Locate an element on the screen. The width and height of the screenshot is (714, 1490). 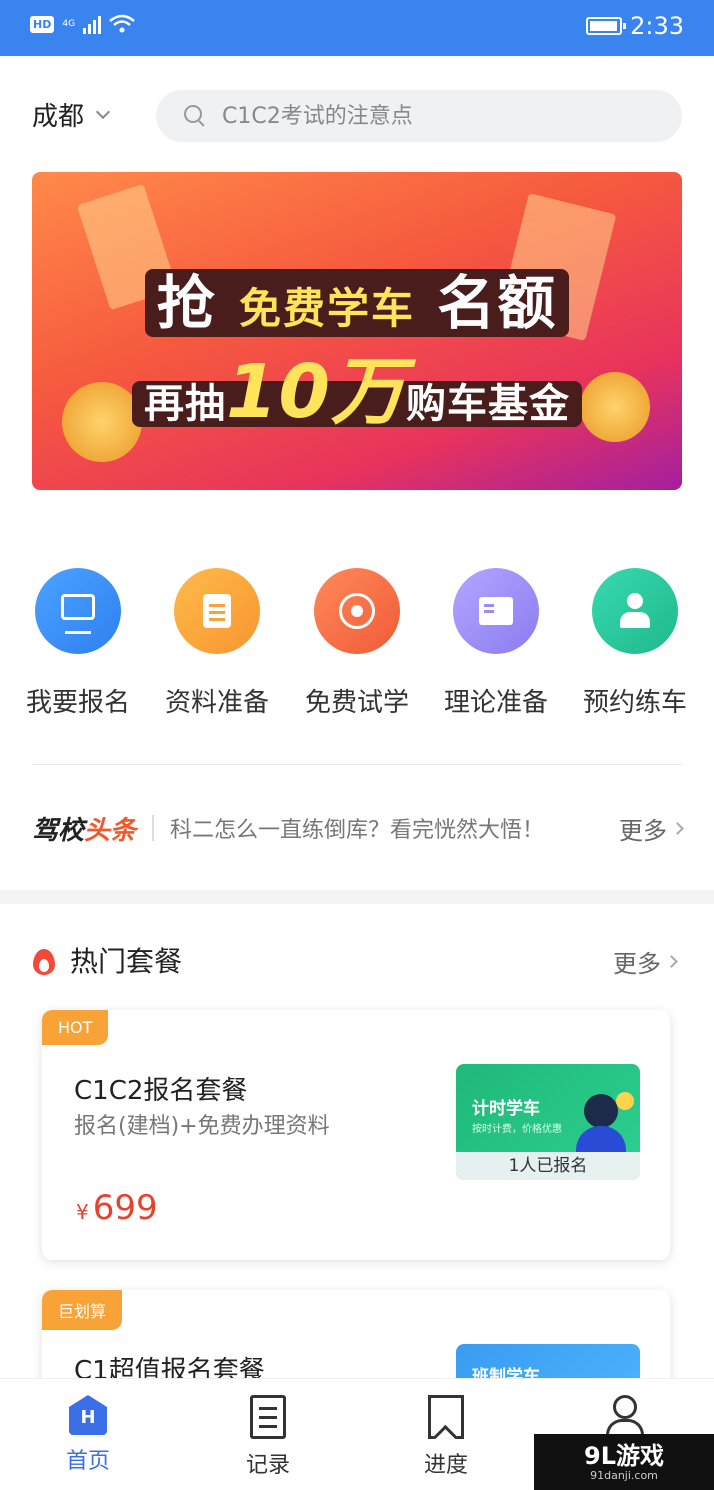
tab-records: 记录 is located at coordinates (268, 1437).